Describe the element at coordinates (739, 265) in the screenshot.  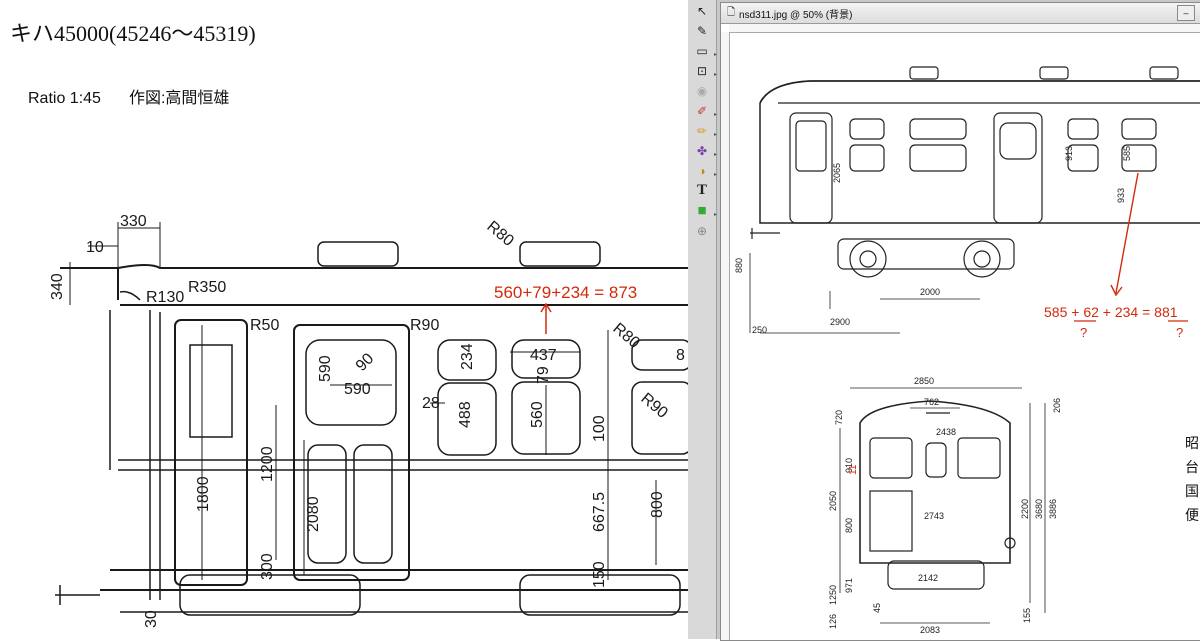
I see `dim-text: 880` at that location.